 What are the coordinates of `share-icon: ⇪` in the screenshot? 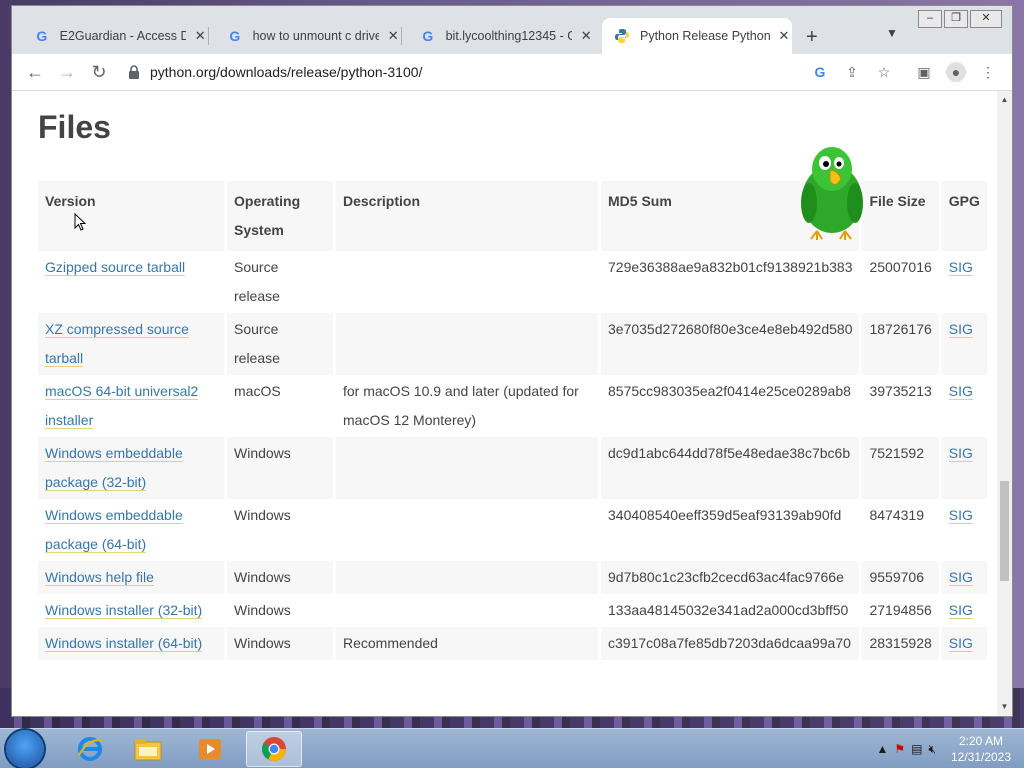 It's located at (852, 72).